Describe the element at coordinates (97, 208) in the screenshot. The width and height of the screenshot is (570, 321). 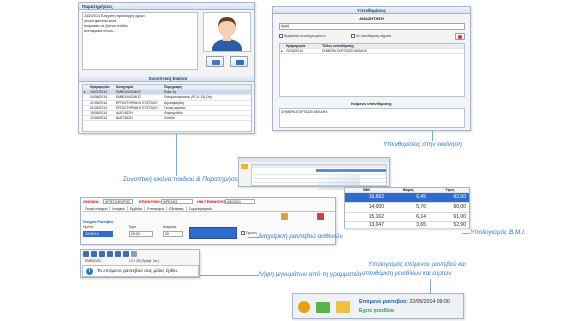
I see `tab-general: Γενικά στοιχεία` at that location.